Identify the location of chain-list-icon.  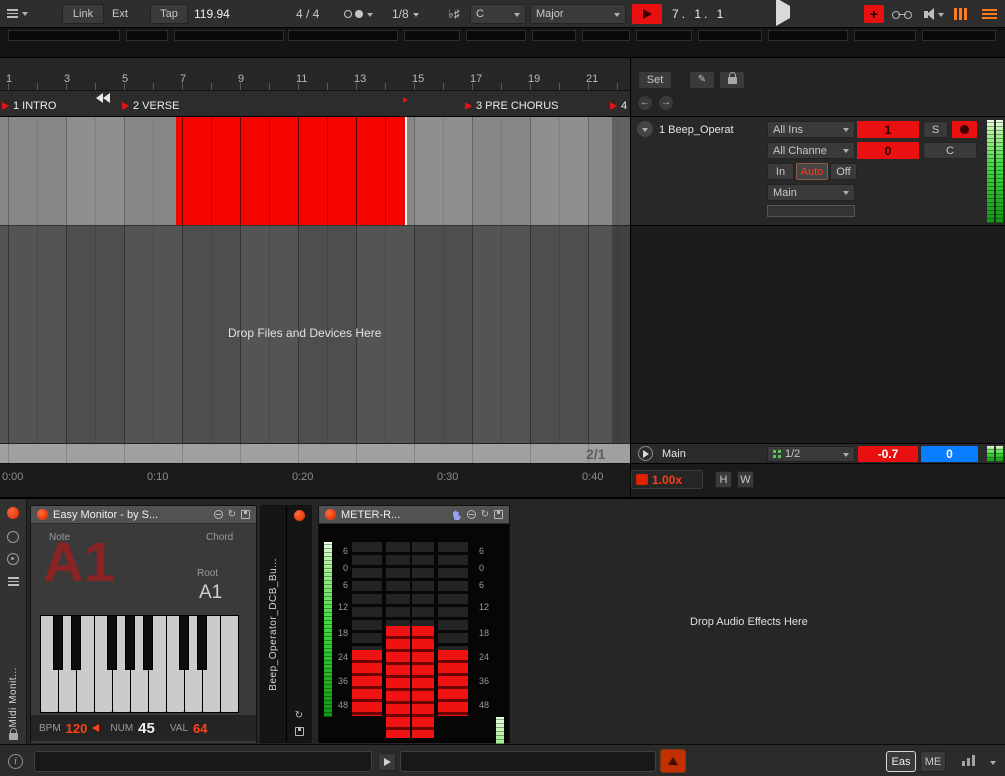
(13, 581).